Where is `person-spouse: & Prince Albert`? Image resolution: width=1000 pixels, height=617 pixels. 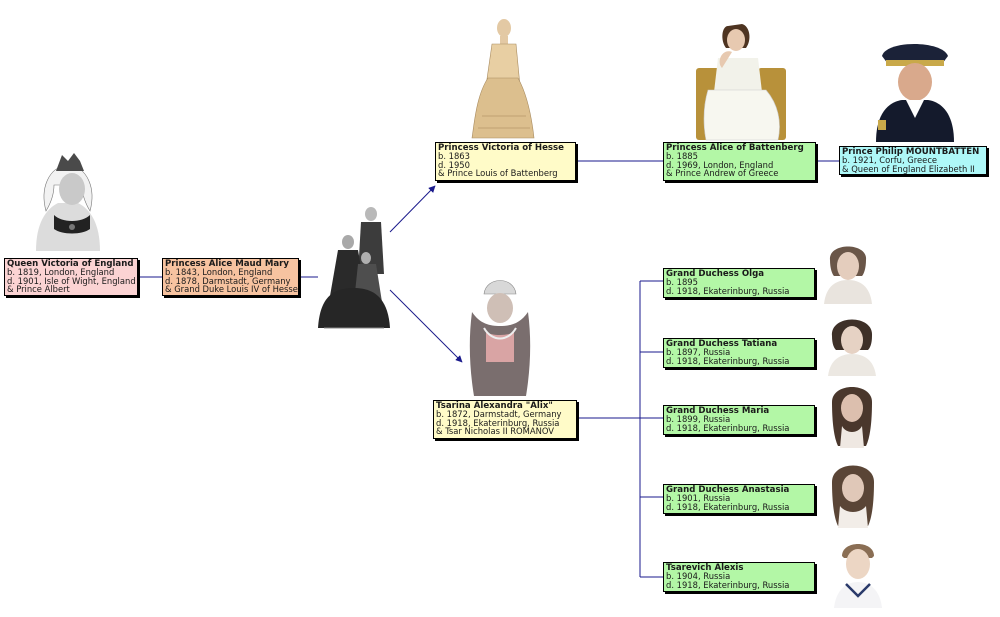
person-spouse: & Prince Albert is located at coordinates (38, 289).